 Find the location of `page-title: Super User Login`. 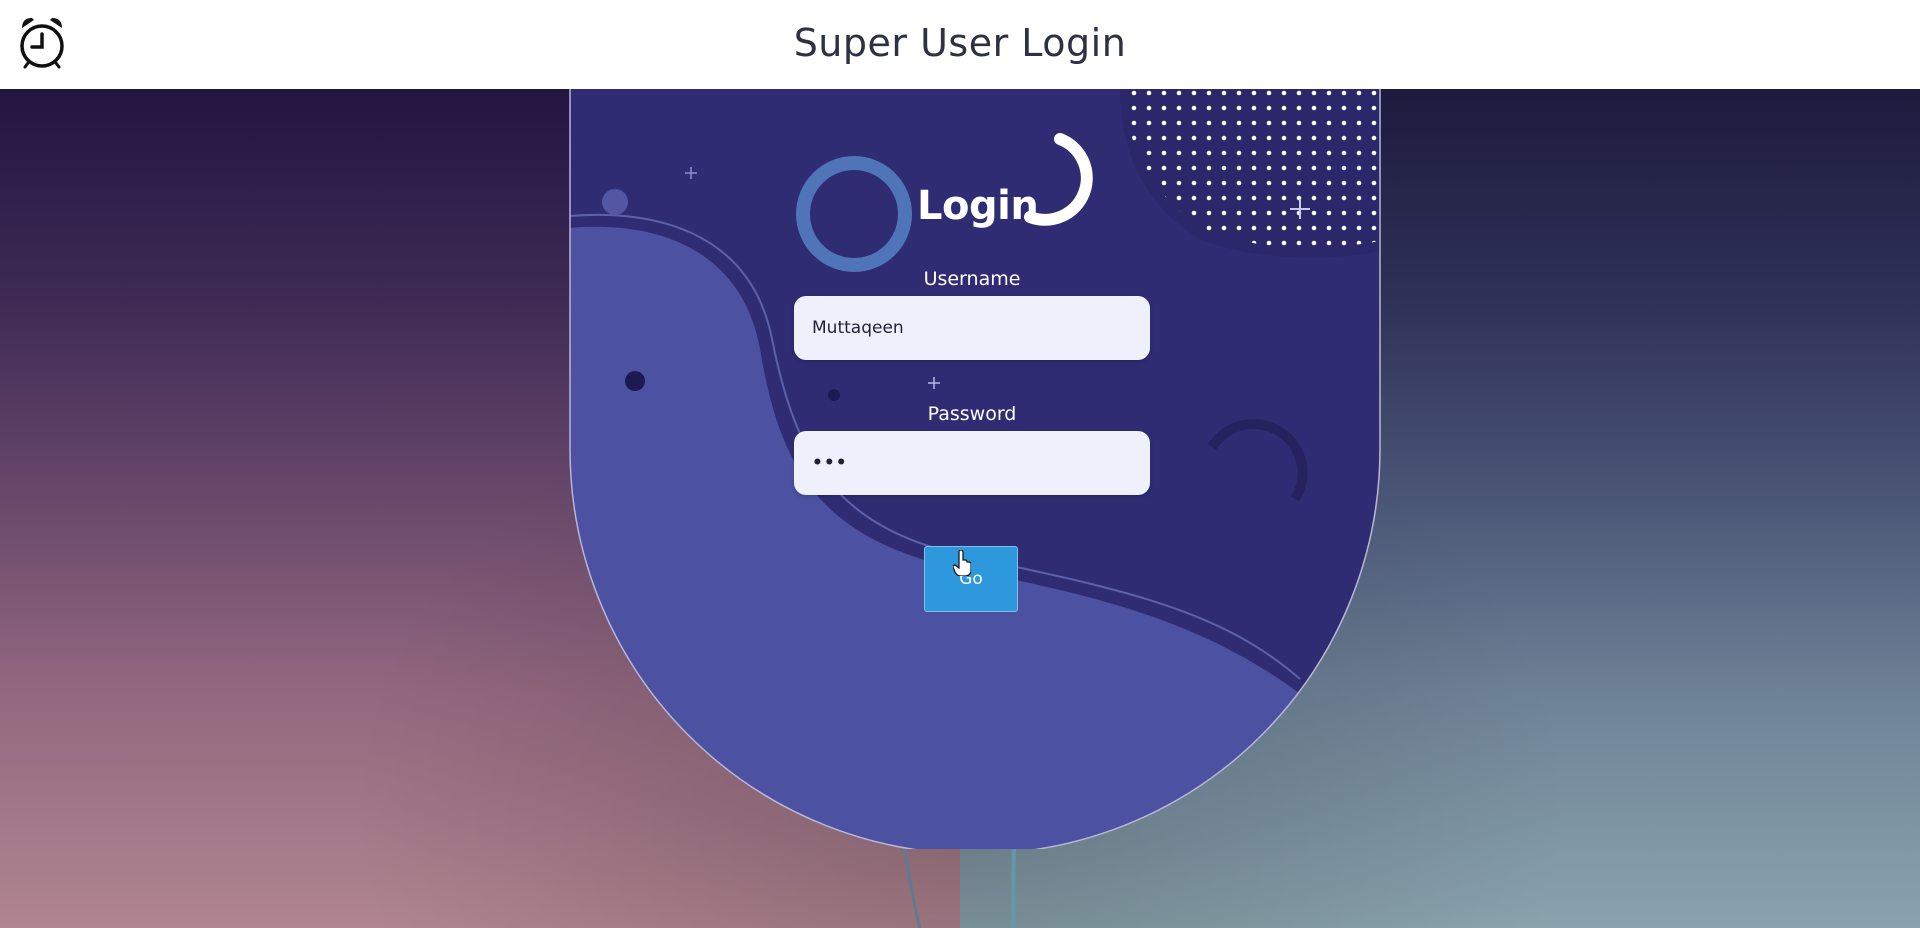

page-title: Super User Login is located at coordinates (960, 43).